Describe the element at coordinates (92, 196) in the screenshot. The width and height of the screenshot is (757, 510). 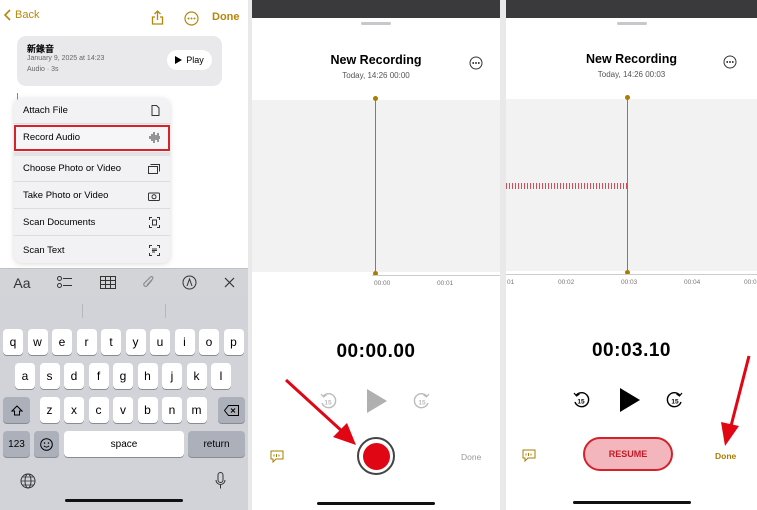
I see `menu-item-take-photo: Take Photo or Video` at that location.